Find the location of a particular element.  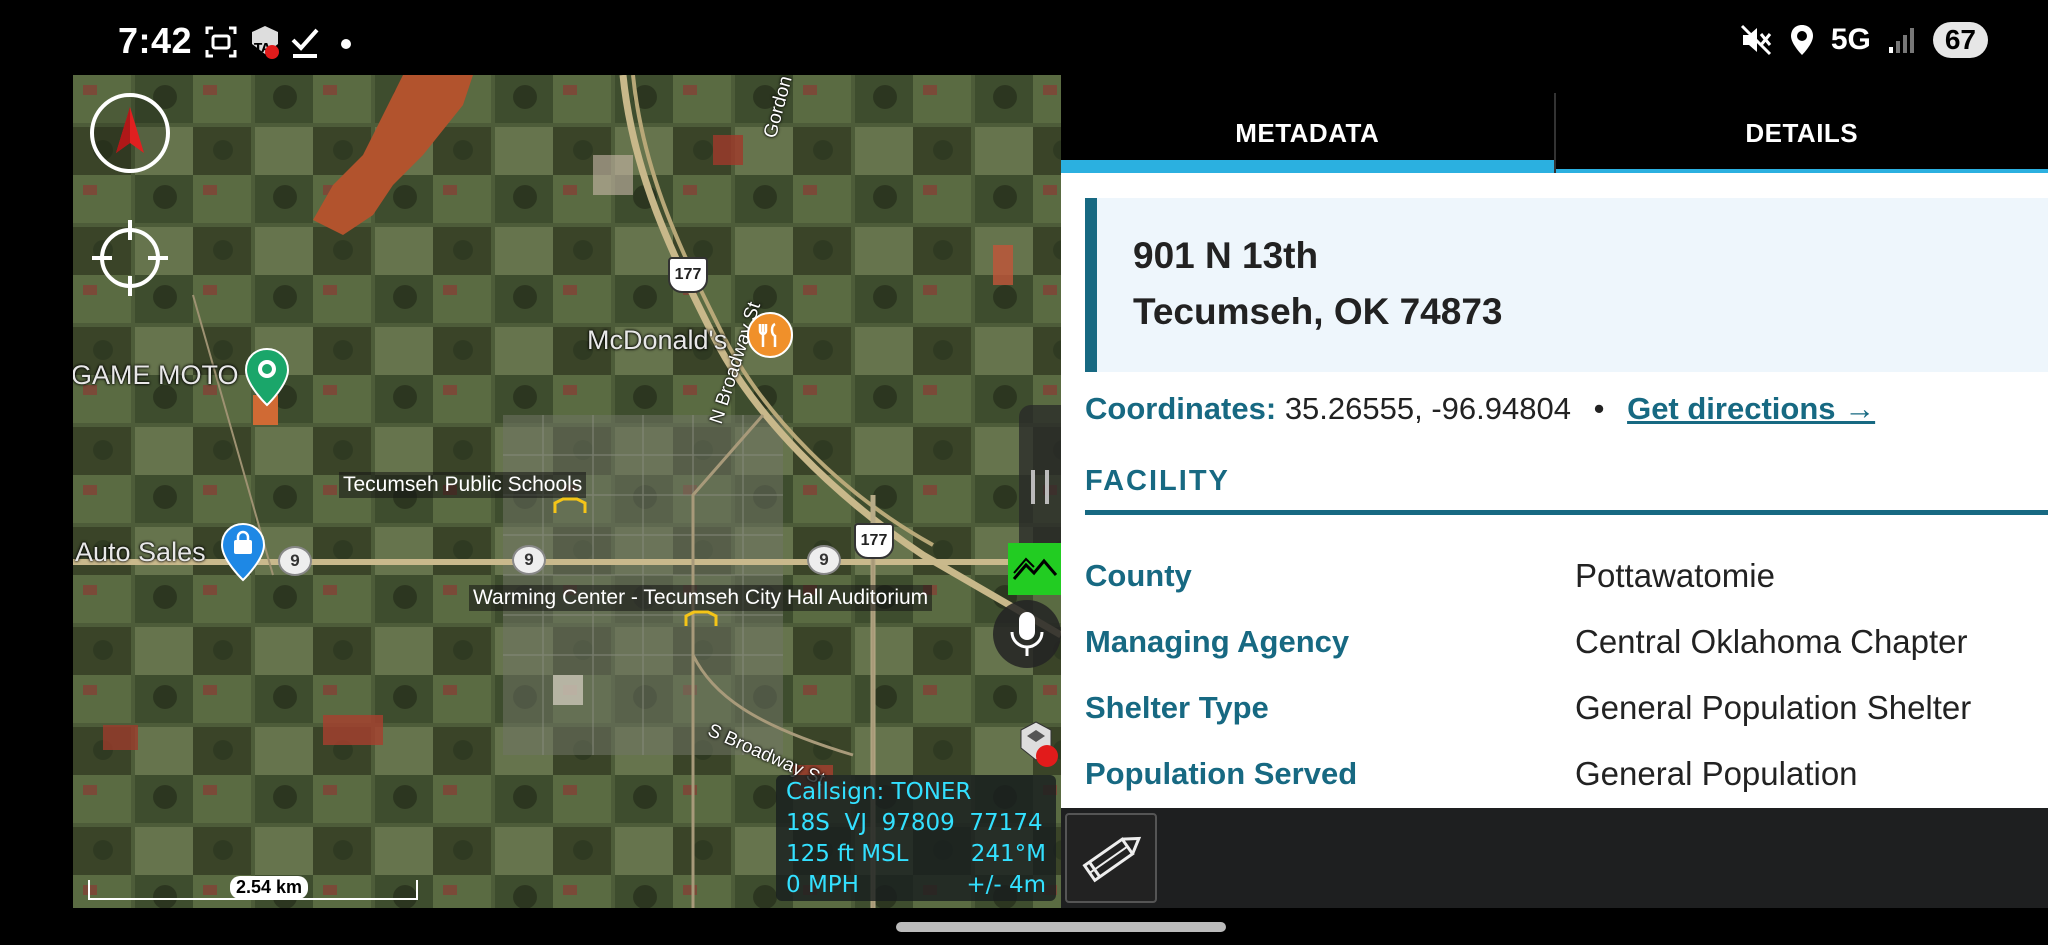

grid-coordinates-text: 18S VJ 97809 77174 is located at coordinates (914, 823).